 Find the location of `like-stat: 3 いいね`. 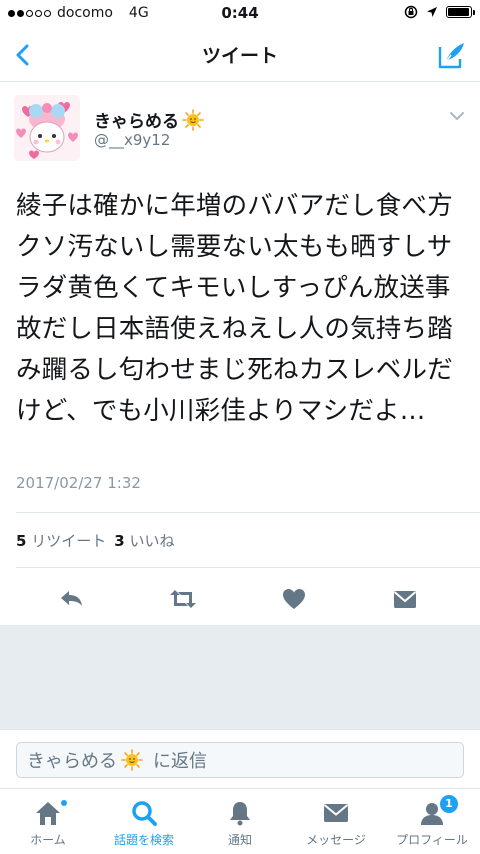

like-stat: 3 いいね is located at coordinates (144, 540).